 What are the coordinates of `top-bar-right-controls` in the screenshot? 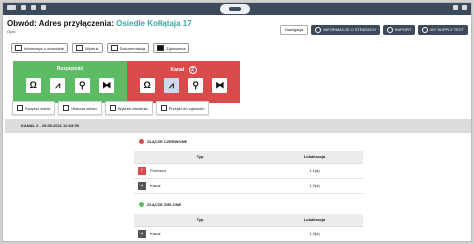 It's located at (460, 7).